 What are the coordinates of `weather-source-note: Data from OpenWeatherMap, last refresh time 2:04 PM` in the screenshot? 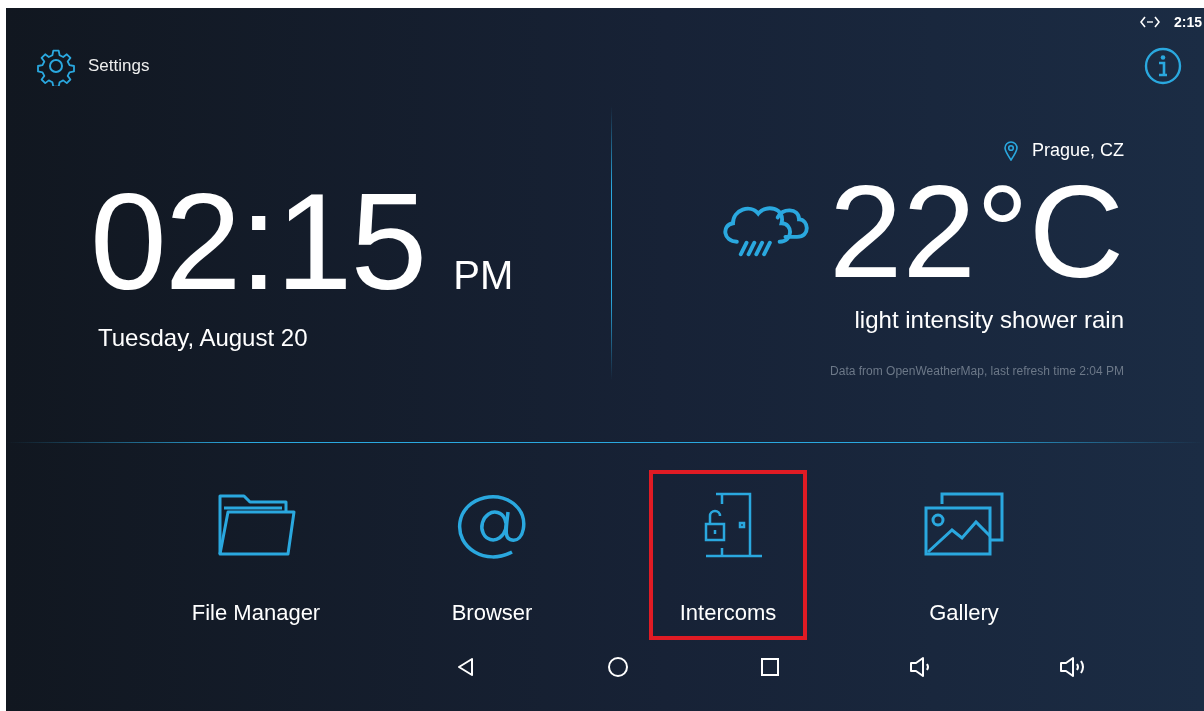 It's located at (977, 370).